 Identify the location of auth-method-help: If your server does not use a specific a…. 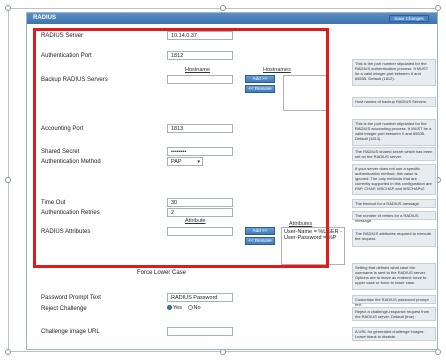
(394, 179).